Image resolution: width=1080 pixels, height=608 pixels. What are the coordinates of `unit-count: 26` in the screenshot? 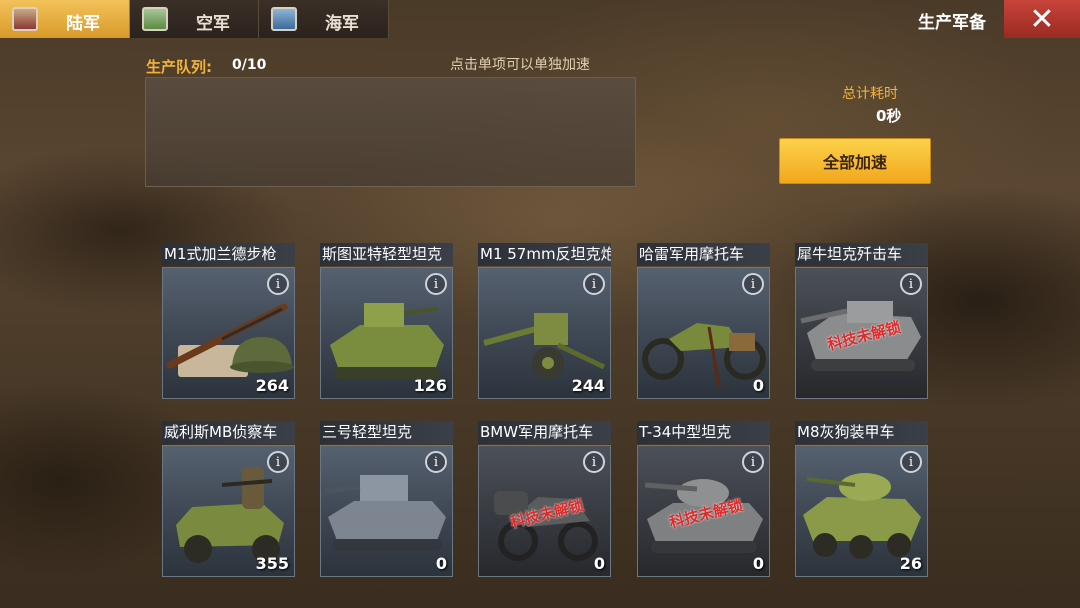 It's located at (910, 563).